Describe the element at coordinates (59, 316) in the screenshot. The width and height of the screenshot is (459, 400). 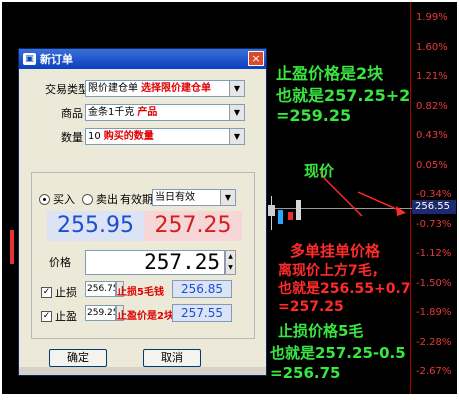
I see `take-profit-checkbox: ✓ 止盈` at that location.